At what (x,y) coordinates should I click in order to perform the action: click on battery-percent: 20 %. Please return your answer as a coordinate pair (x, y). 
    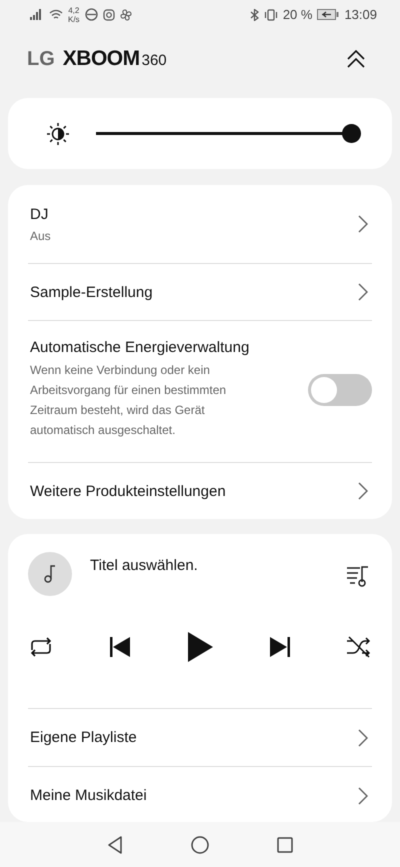
    Looking at the image, I should click on (297, 14).